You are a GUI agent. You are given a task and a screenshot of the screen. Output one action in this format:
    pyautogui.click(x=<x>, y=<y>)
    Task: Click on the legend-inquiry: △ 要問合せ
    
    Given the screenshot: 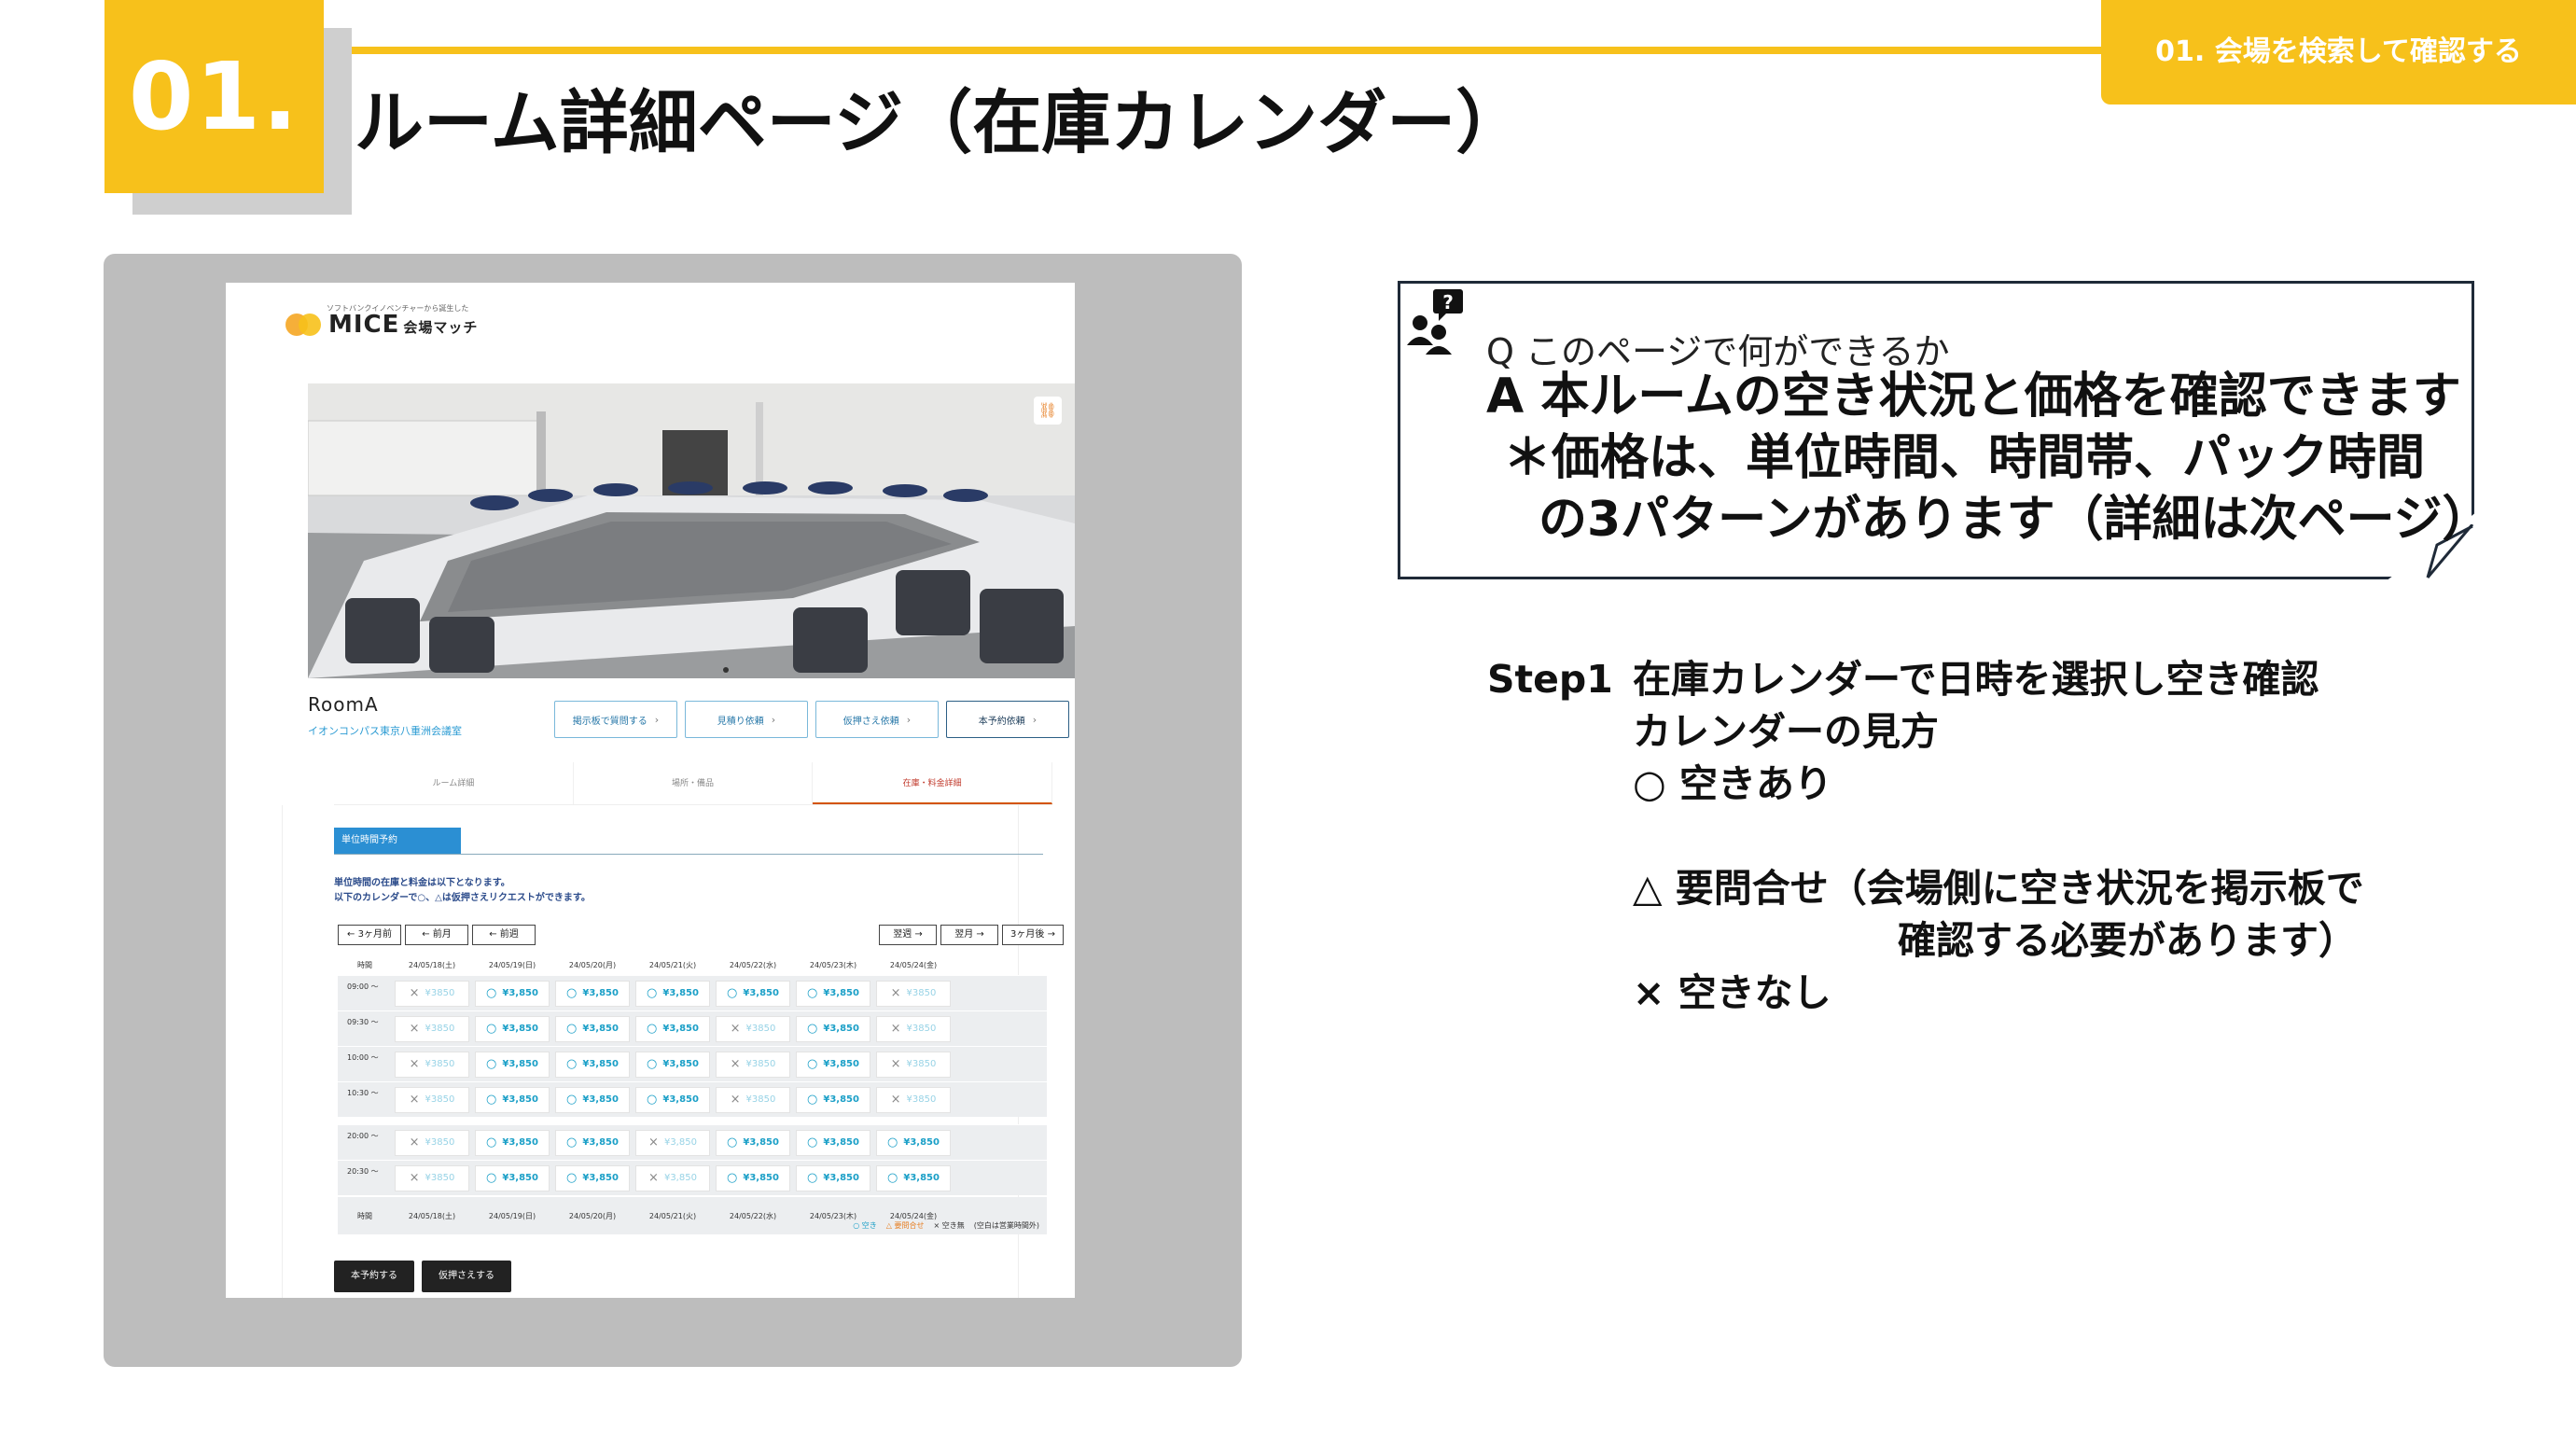 What is the action you would take?
    pyautogui.click(x=905, y=1225)
    